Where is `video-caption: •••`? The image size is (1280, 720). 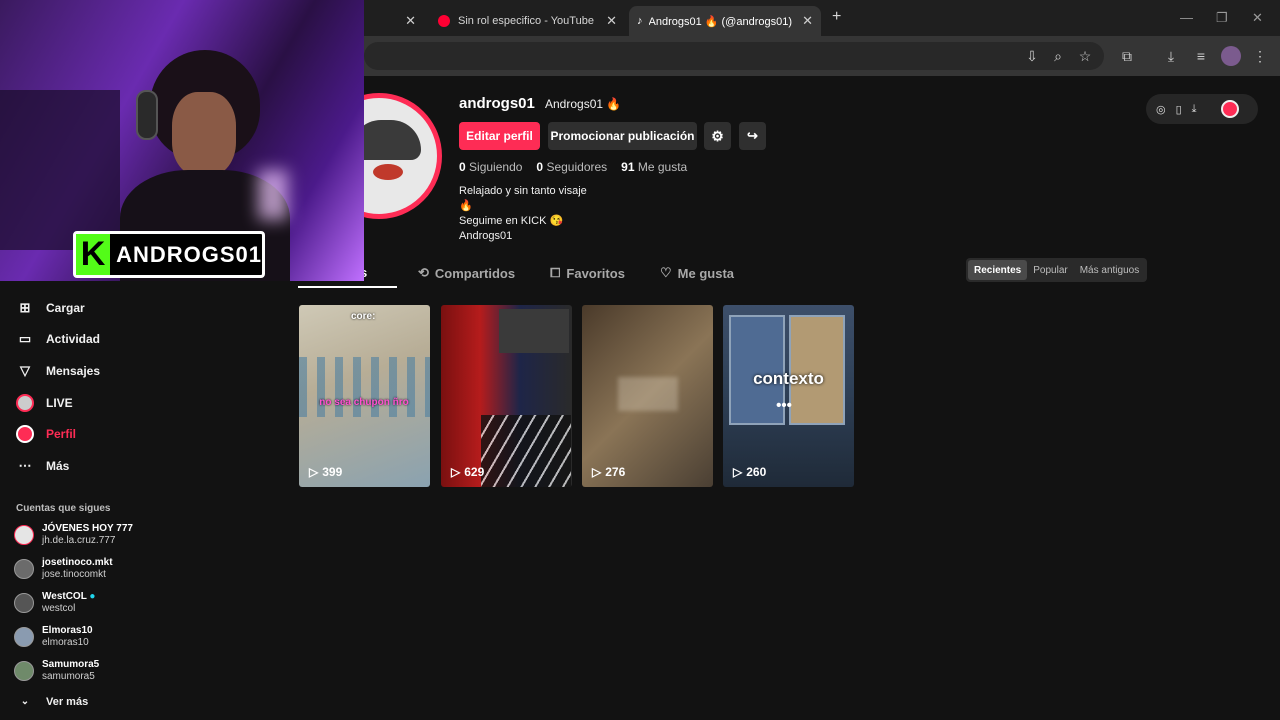
video-caption: ••• is located at coordinates (784, 405).